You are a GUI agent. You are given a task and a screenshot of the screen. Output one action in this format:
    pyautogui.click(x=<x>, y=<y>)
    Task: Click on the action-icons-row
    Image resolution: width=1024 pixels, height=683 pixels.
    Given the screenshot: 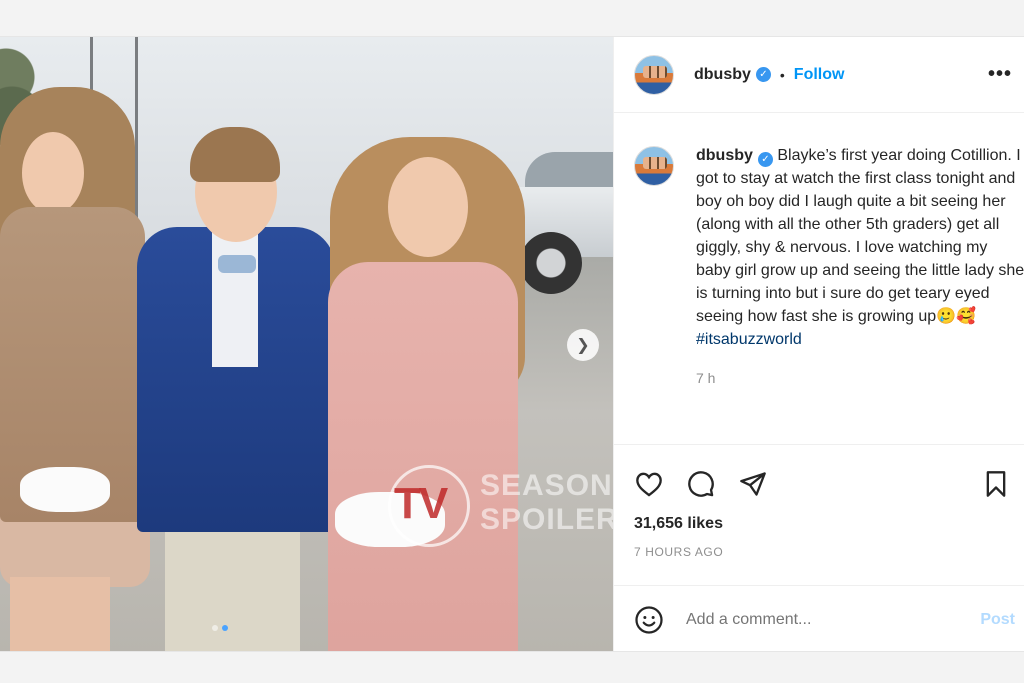 What is the action you would take?
    pyautogui.click(x=819, y=476)
    